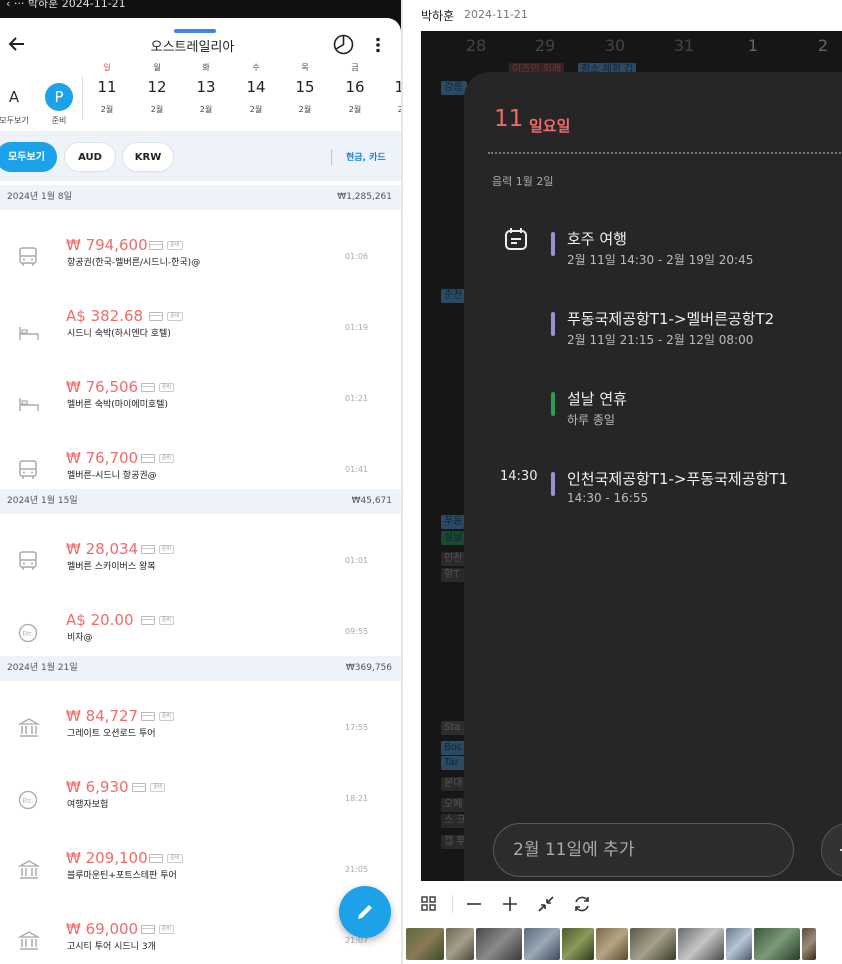 The height and width of the screenshot is (964, 842). Describe the element at coordinates (357, 256) in the screenshot. I see `expense-time: 01:06` at that location.